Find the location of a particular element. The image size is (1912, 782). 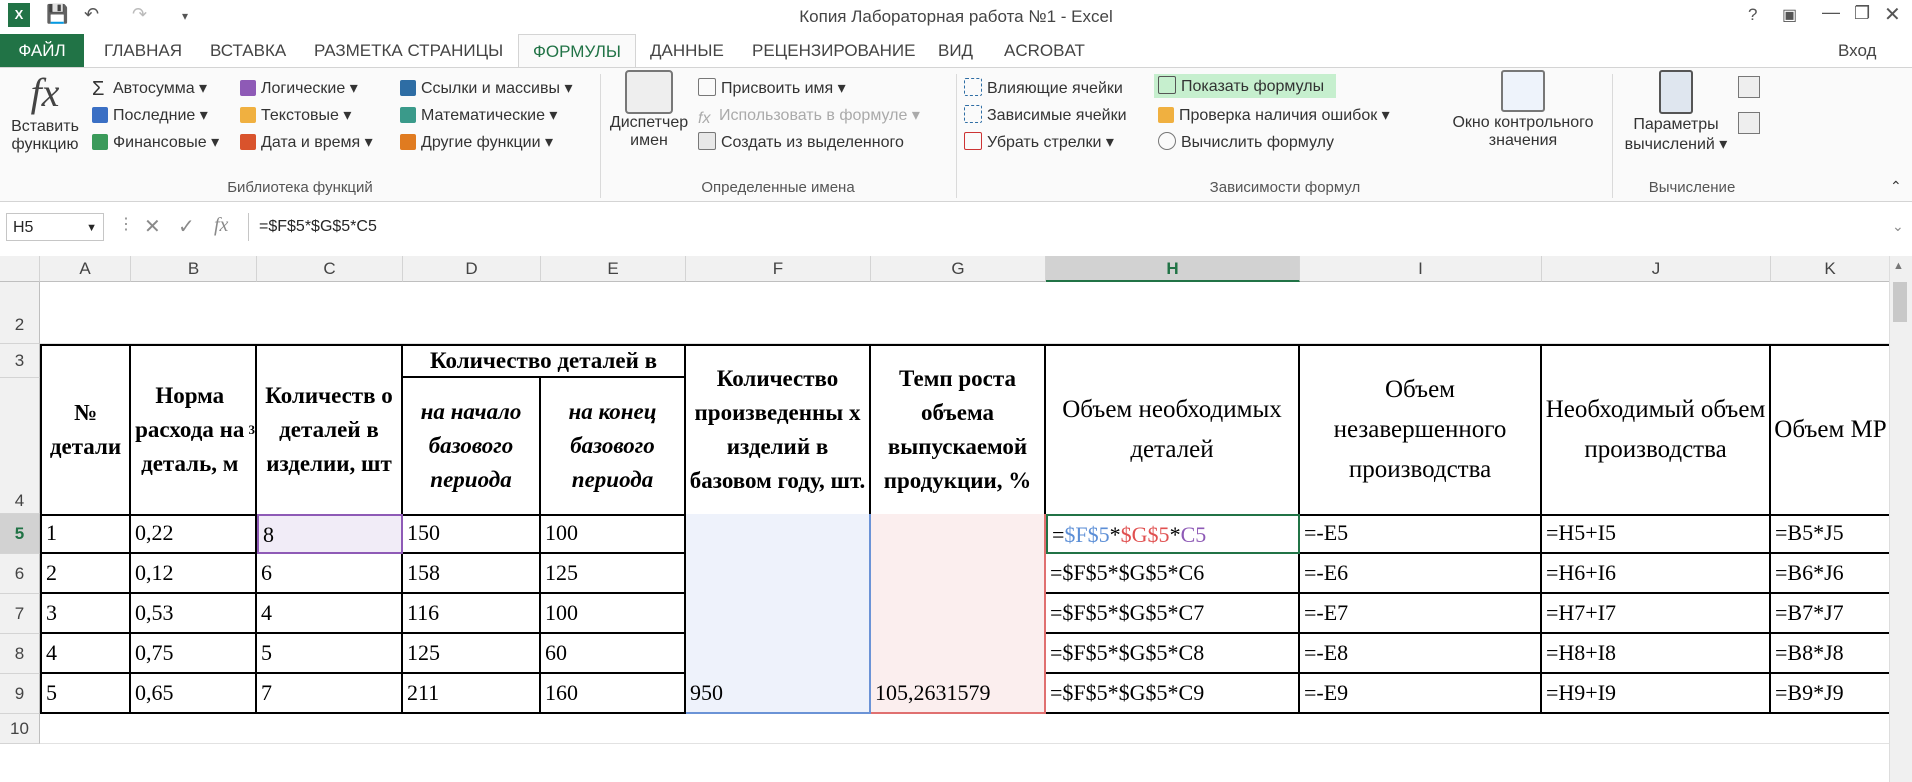

select-all-corner is located at coordinates (20, 269).